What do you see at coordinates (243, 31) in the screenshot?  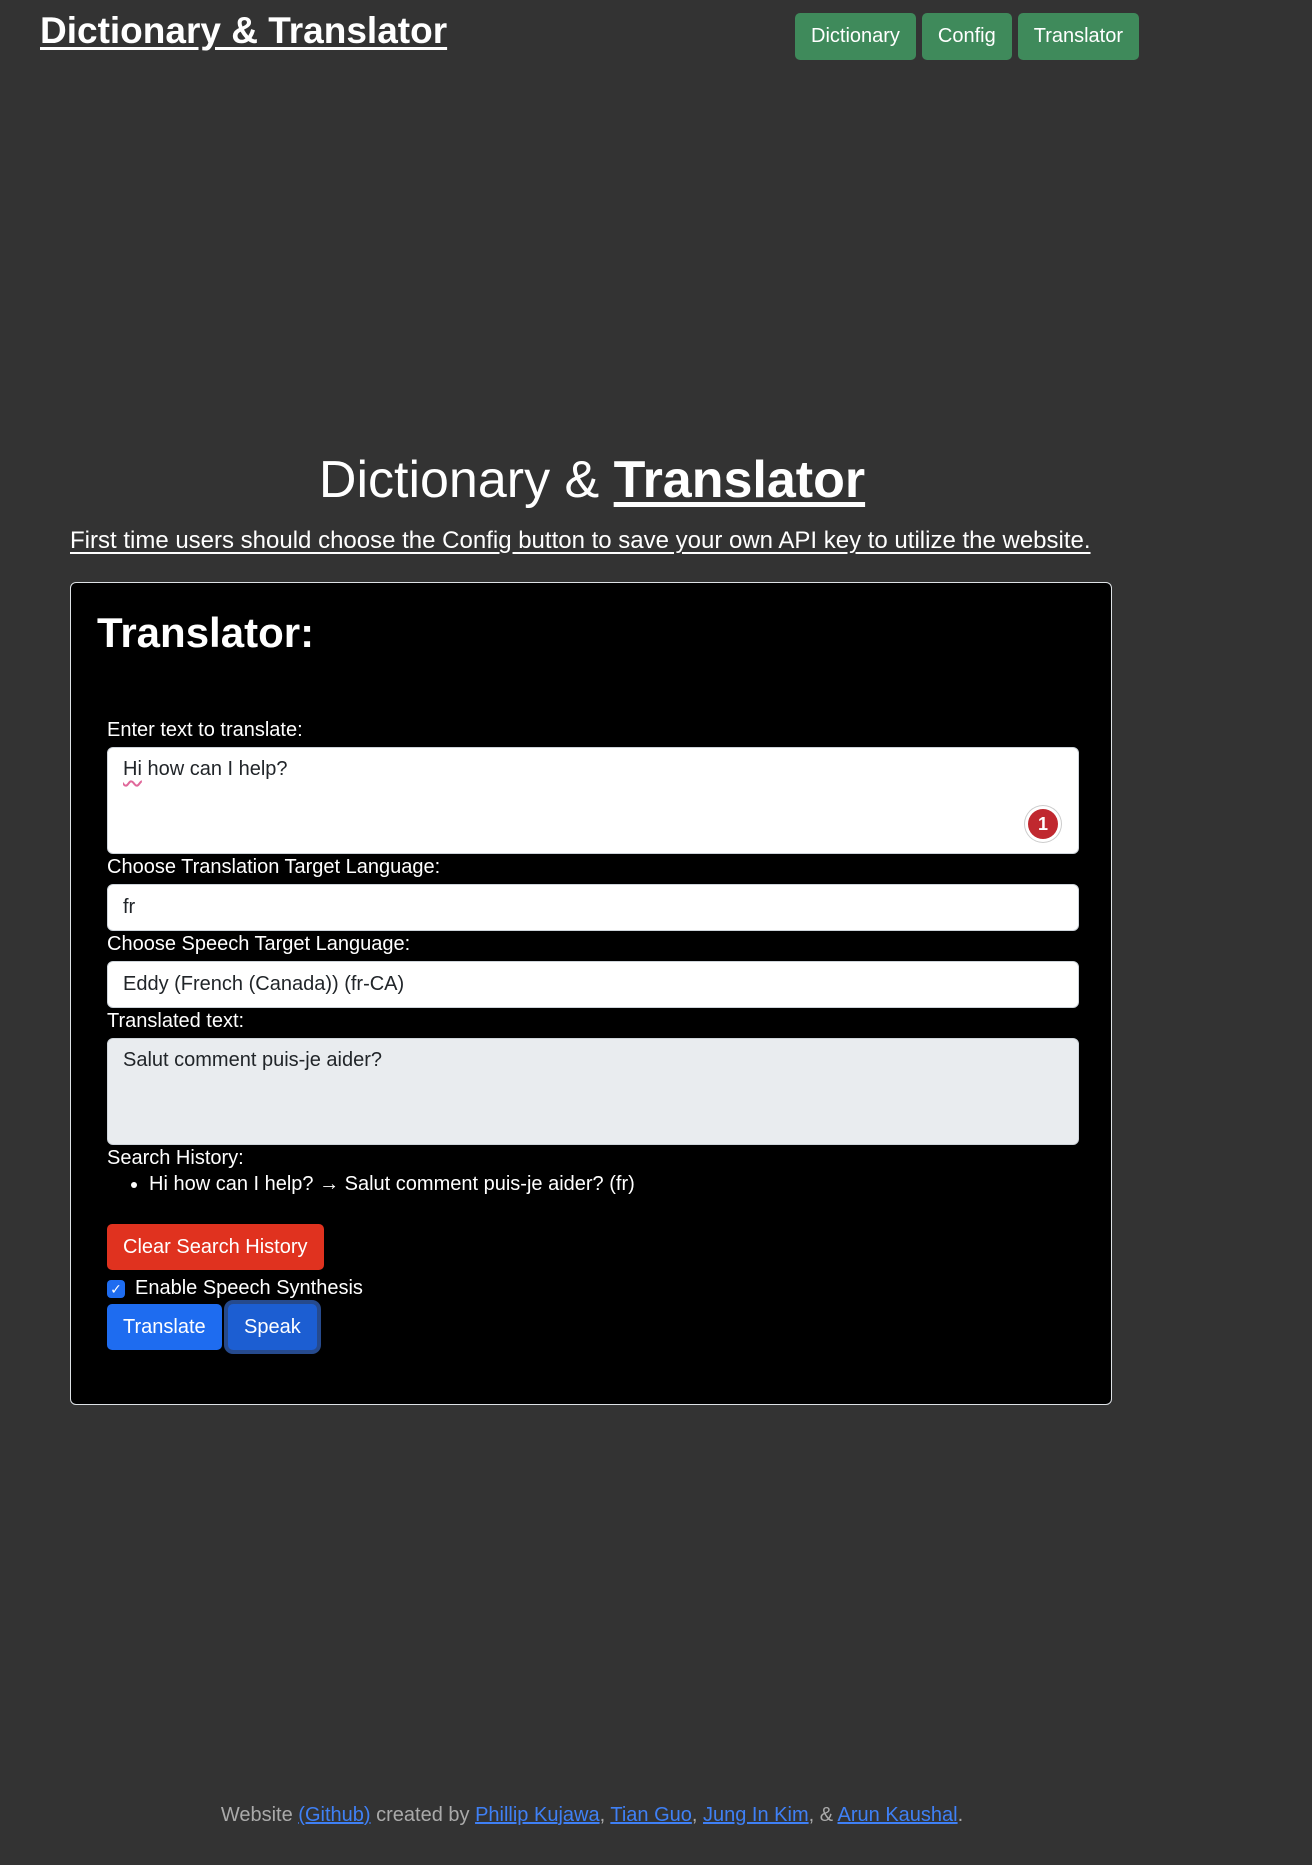 I see `site-brand-link: Dictionary & Translator` at bounding box center [243, 31].